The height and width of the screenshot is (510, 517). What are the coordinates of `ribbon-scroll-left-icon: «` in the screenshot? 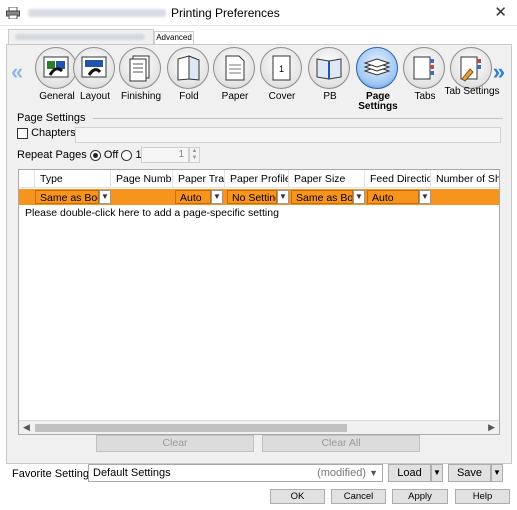 It's located at (17, 72).